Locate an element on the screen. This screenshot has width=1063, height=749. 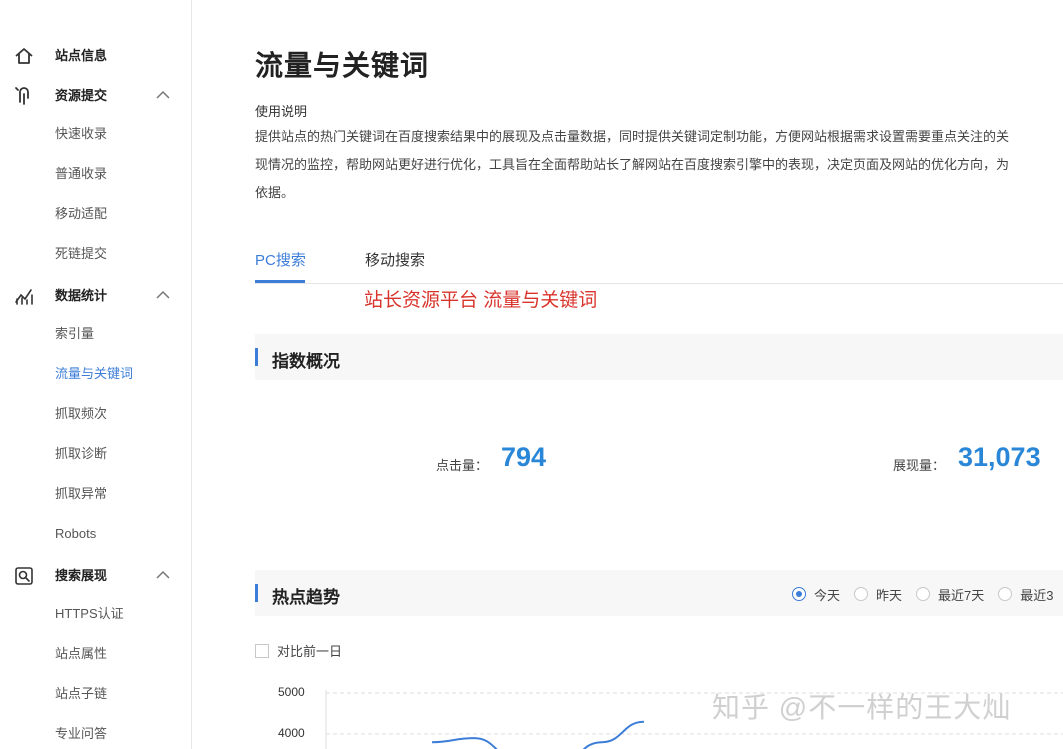
tab-mobile-search: 移动搜索 is located at coordinates (395, 259).